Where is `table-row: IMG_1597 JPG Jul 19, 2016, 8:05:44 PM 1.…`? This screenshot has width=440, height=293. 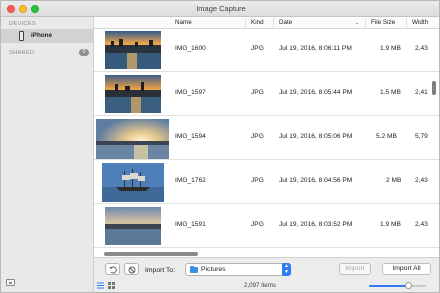
table-row: IMG_1597 JPG Jul 19, 2016, 8:05:44 PM 1.… is located at coordinates (266, 94).